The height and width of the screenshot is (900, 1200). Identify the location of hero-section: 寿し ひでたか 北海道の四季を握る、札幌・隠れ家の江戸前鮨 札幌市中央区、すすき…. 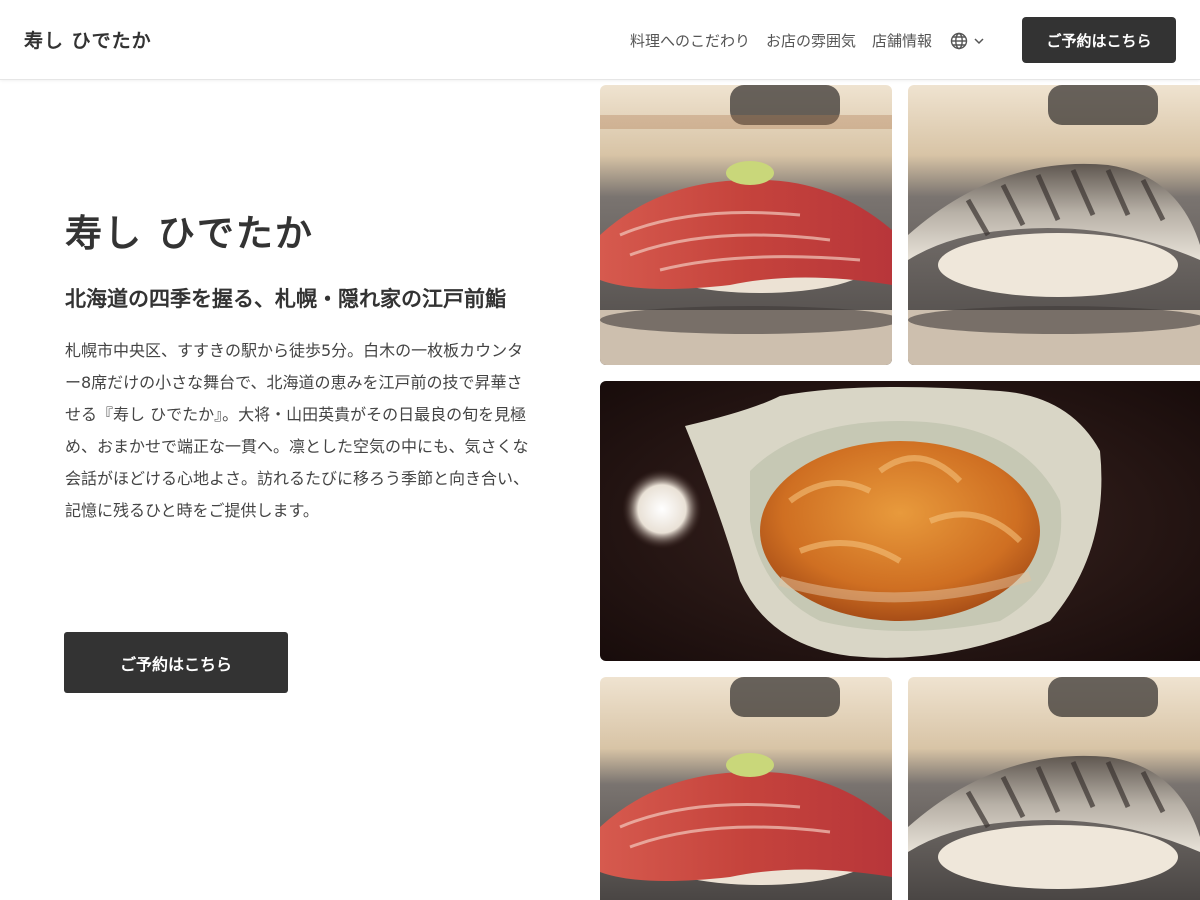
(300, 368).